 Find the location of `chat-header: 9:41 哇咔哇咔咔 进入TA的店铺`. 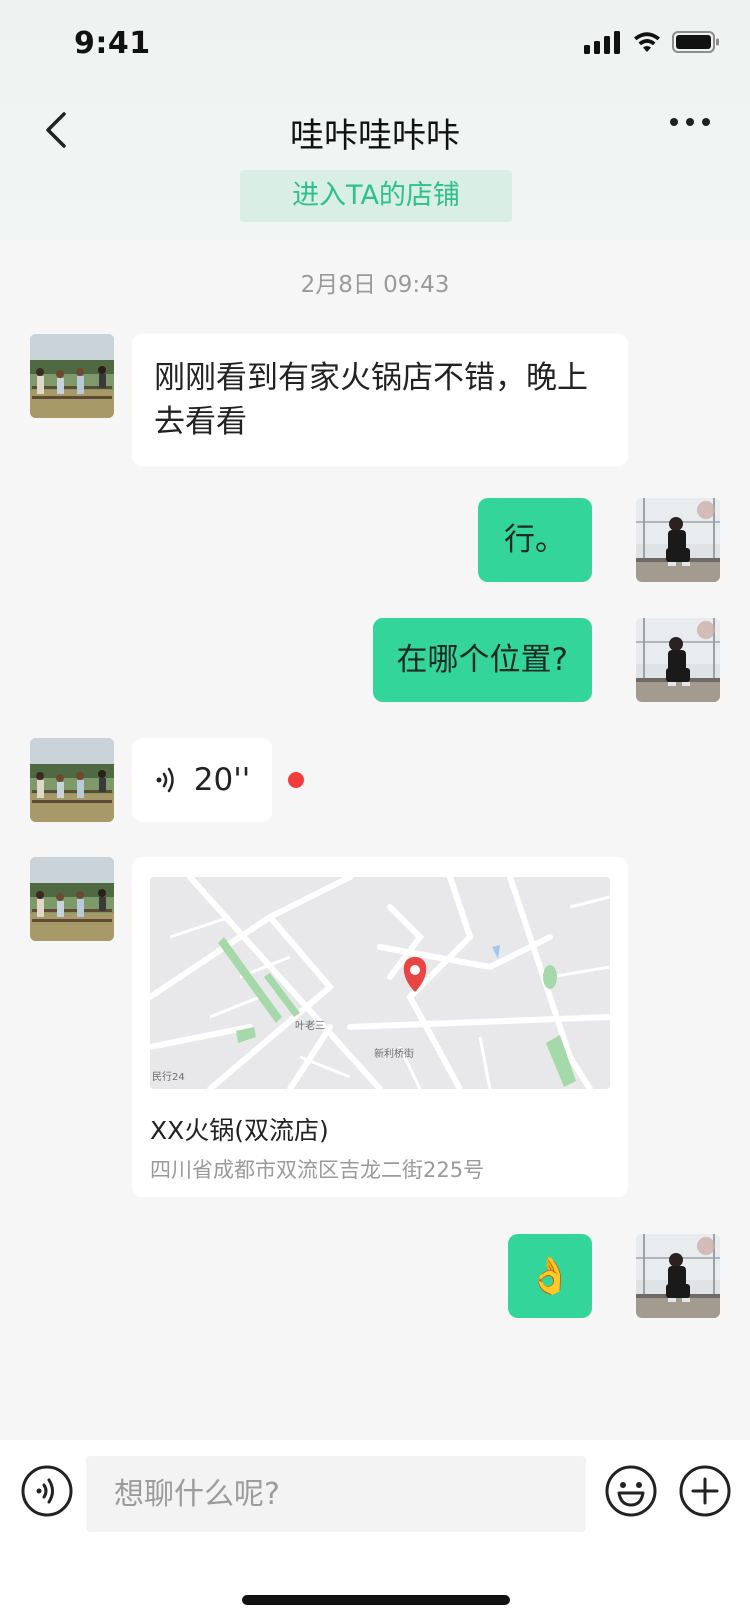

chat-header: 9:41 哇咔哇咔咔 进入TA的店铺 is located at coordinates (375, 120).